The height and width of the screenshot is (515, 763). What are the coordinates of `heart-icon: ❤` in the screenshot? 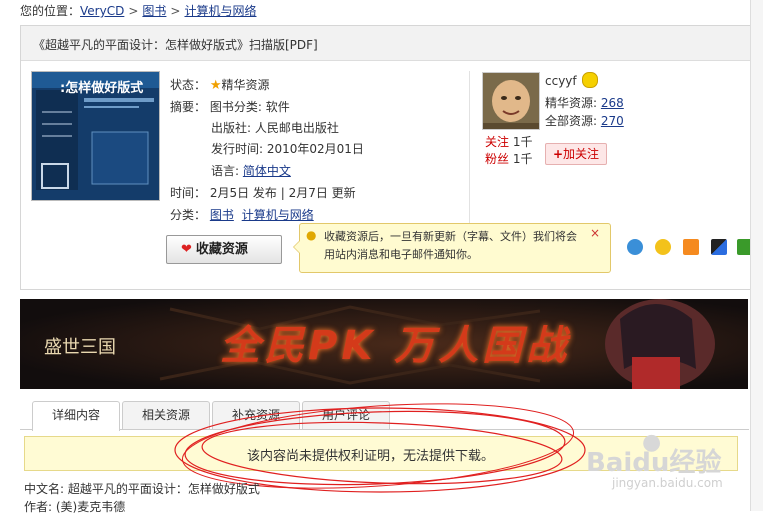 It's located at (186, 249).